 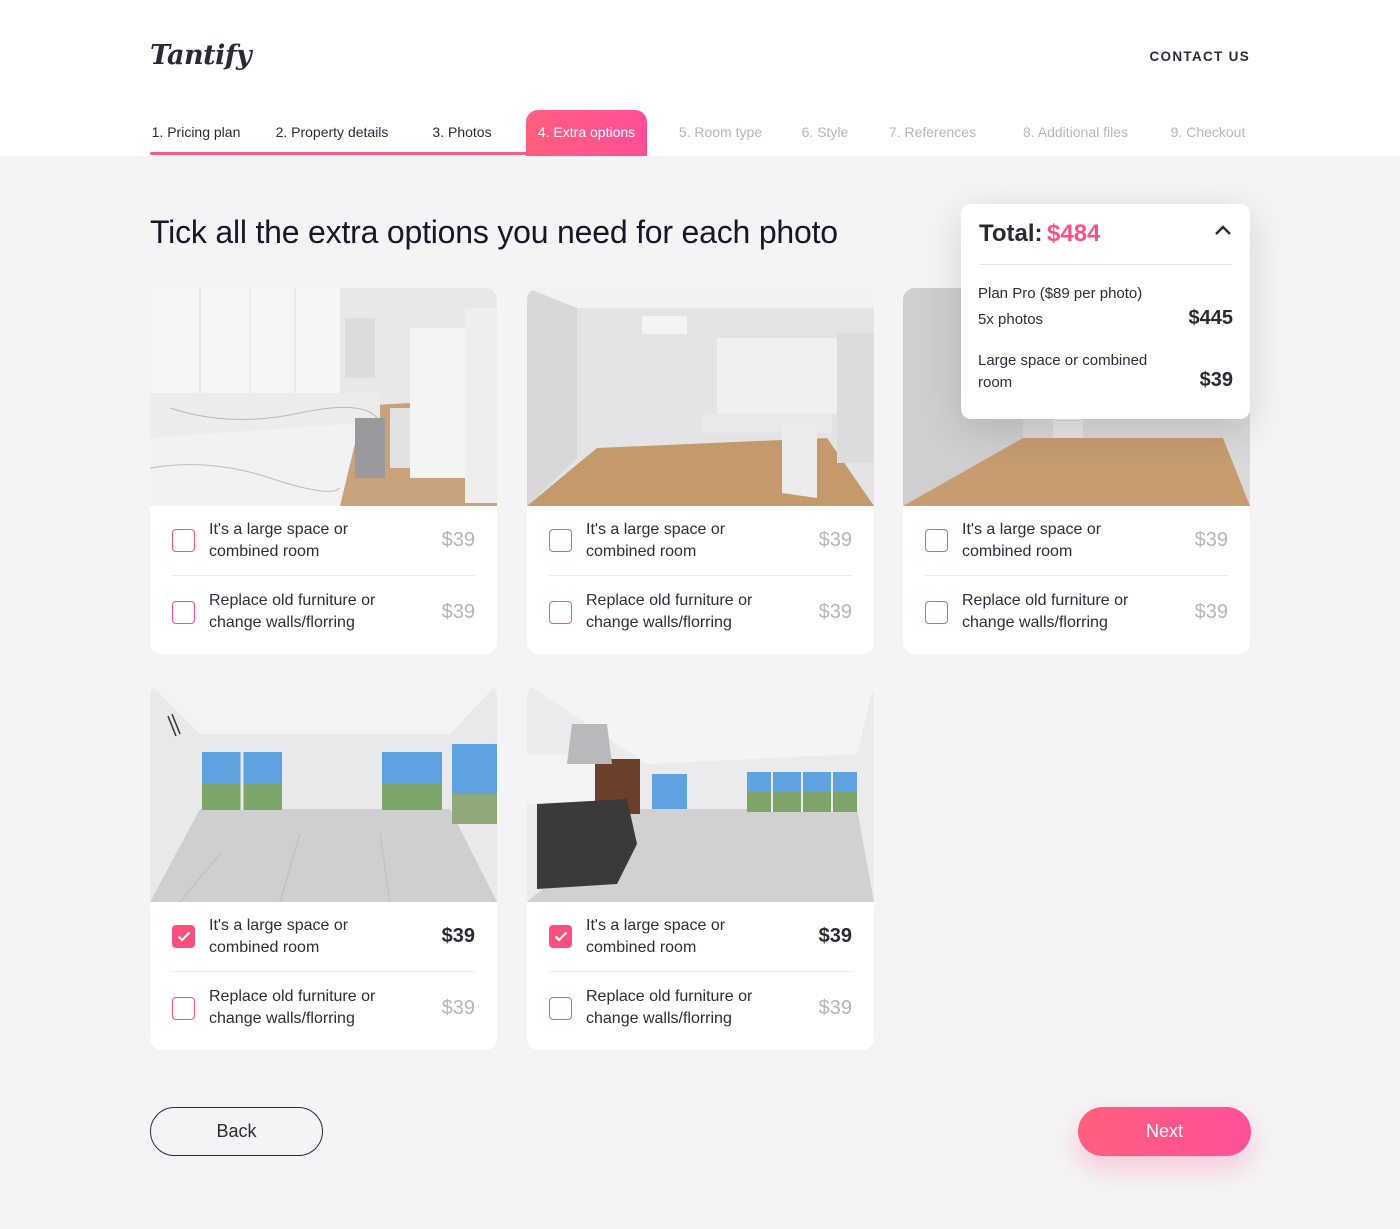 I want to click on plan-price: $445, so click(x=1211, y=318).